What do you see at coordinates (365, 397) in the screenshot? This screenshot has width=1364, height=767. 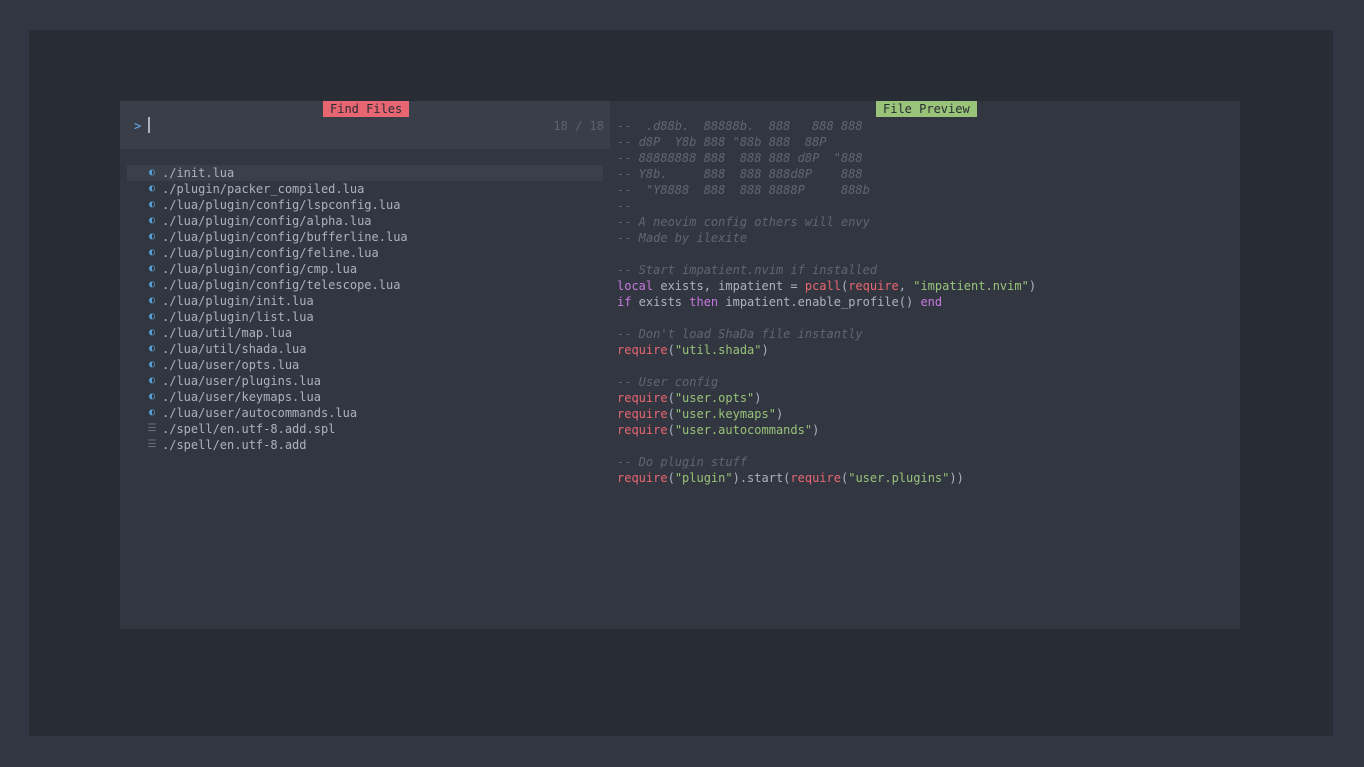 I see `result-item: ◐ ./lua/user/keymaps.lua` at bounding box center [365, 397].